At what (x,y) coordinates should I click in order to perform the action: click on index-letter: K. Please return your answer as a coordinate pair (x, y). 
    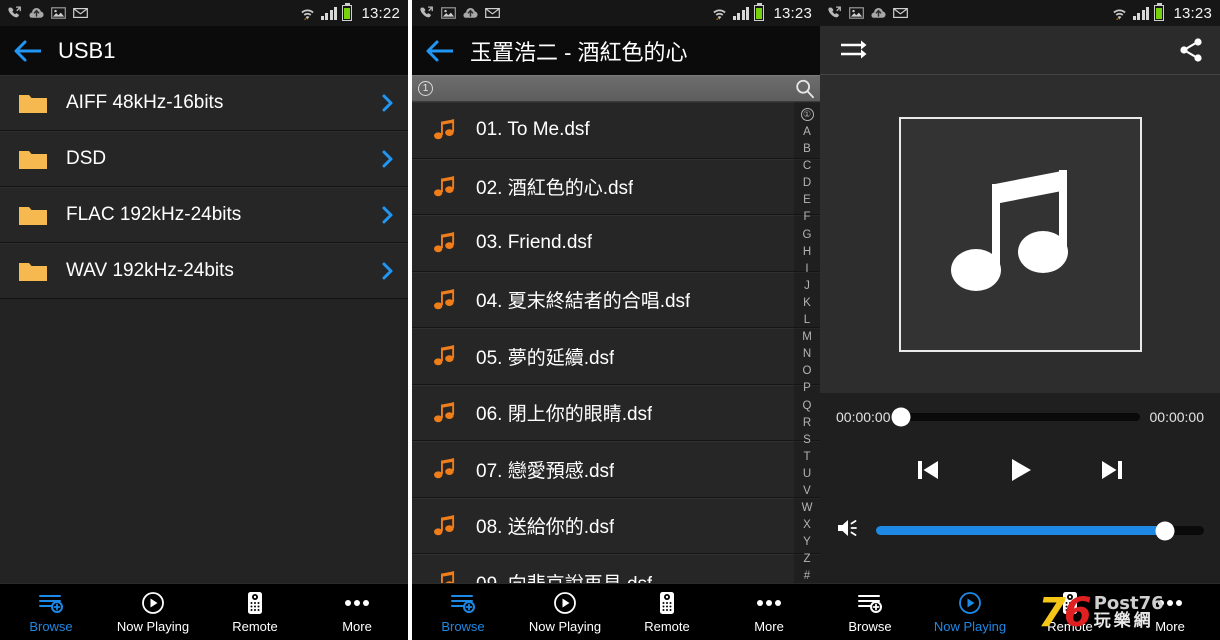
    Looking at the image, I should click on (807, 303).